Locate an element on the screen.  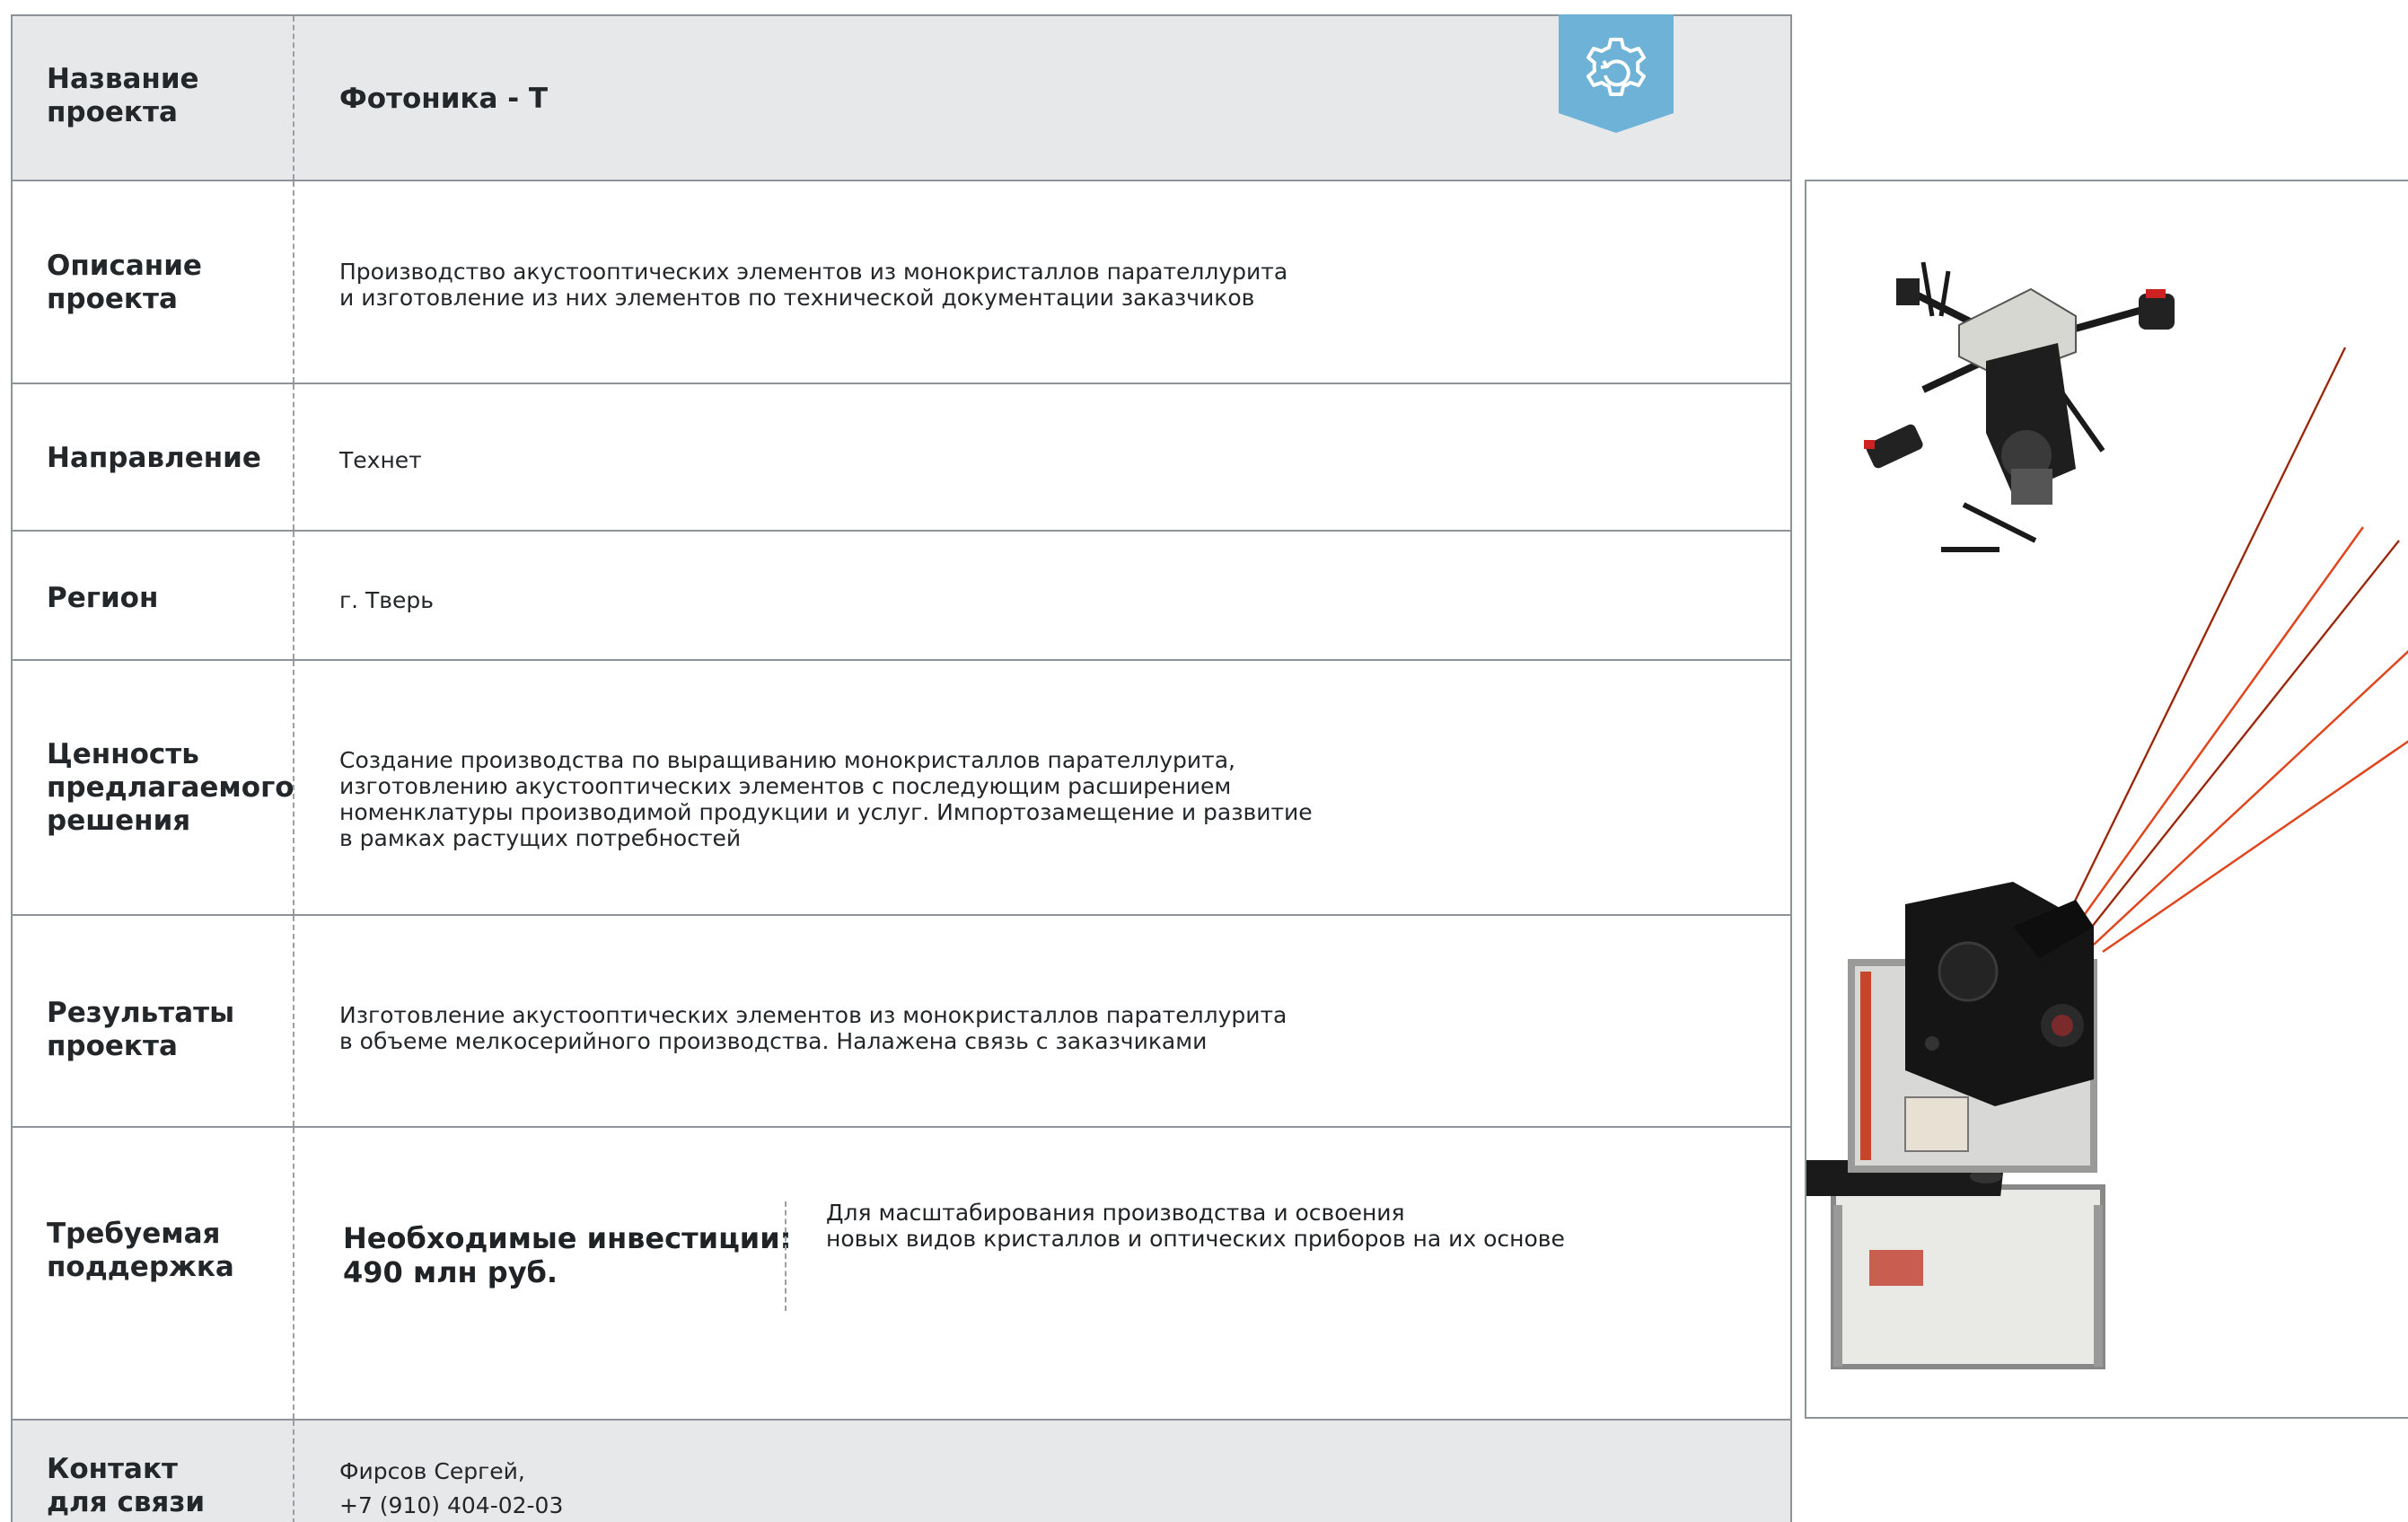
label-project-name: Название проекта is located at coordinates (123, 95).